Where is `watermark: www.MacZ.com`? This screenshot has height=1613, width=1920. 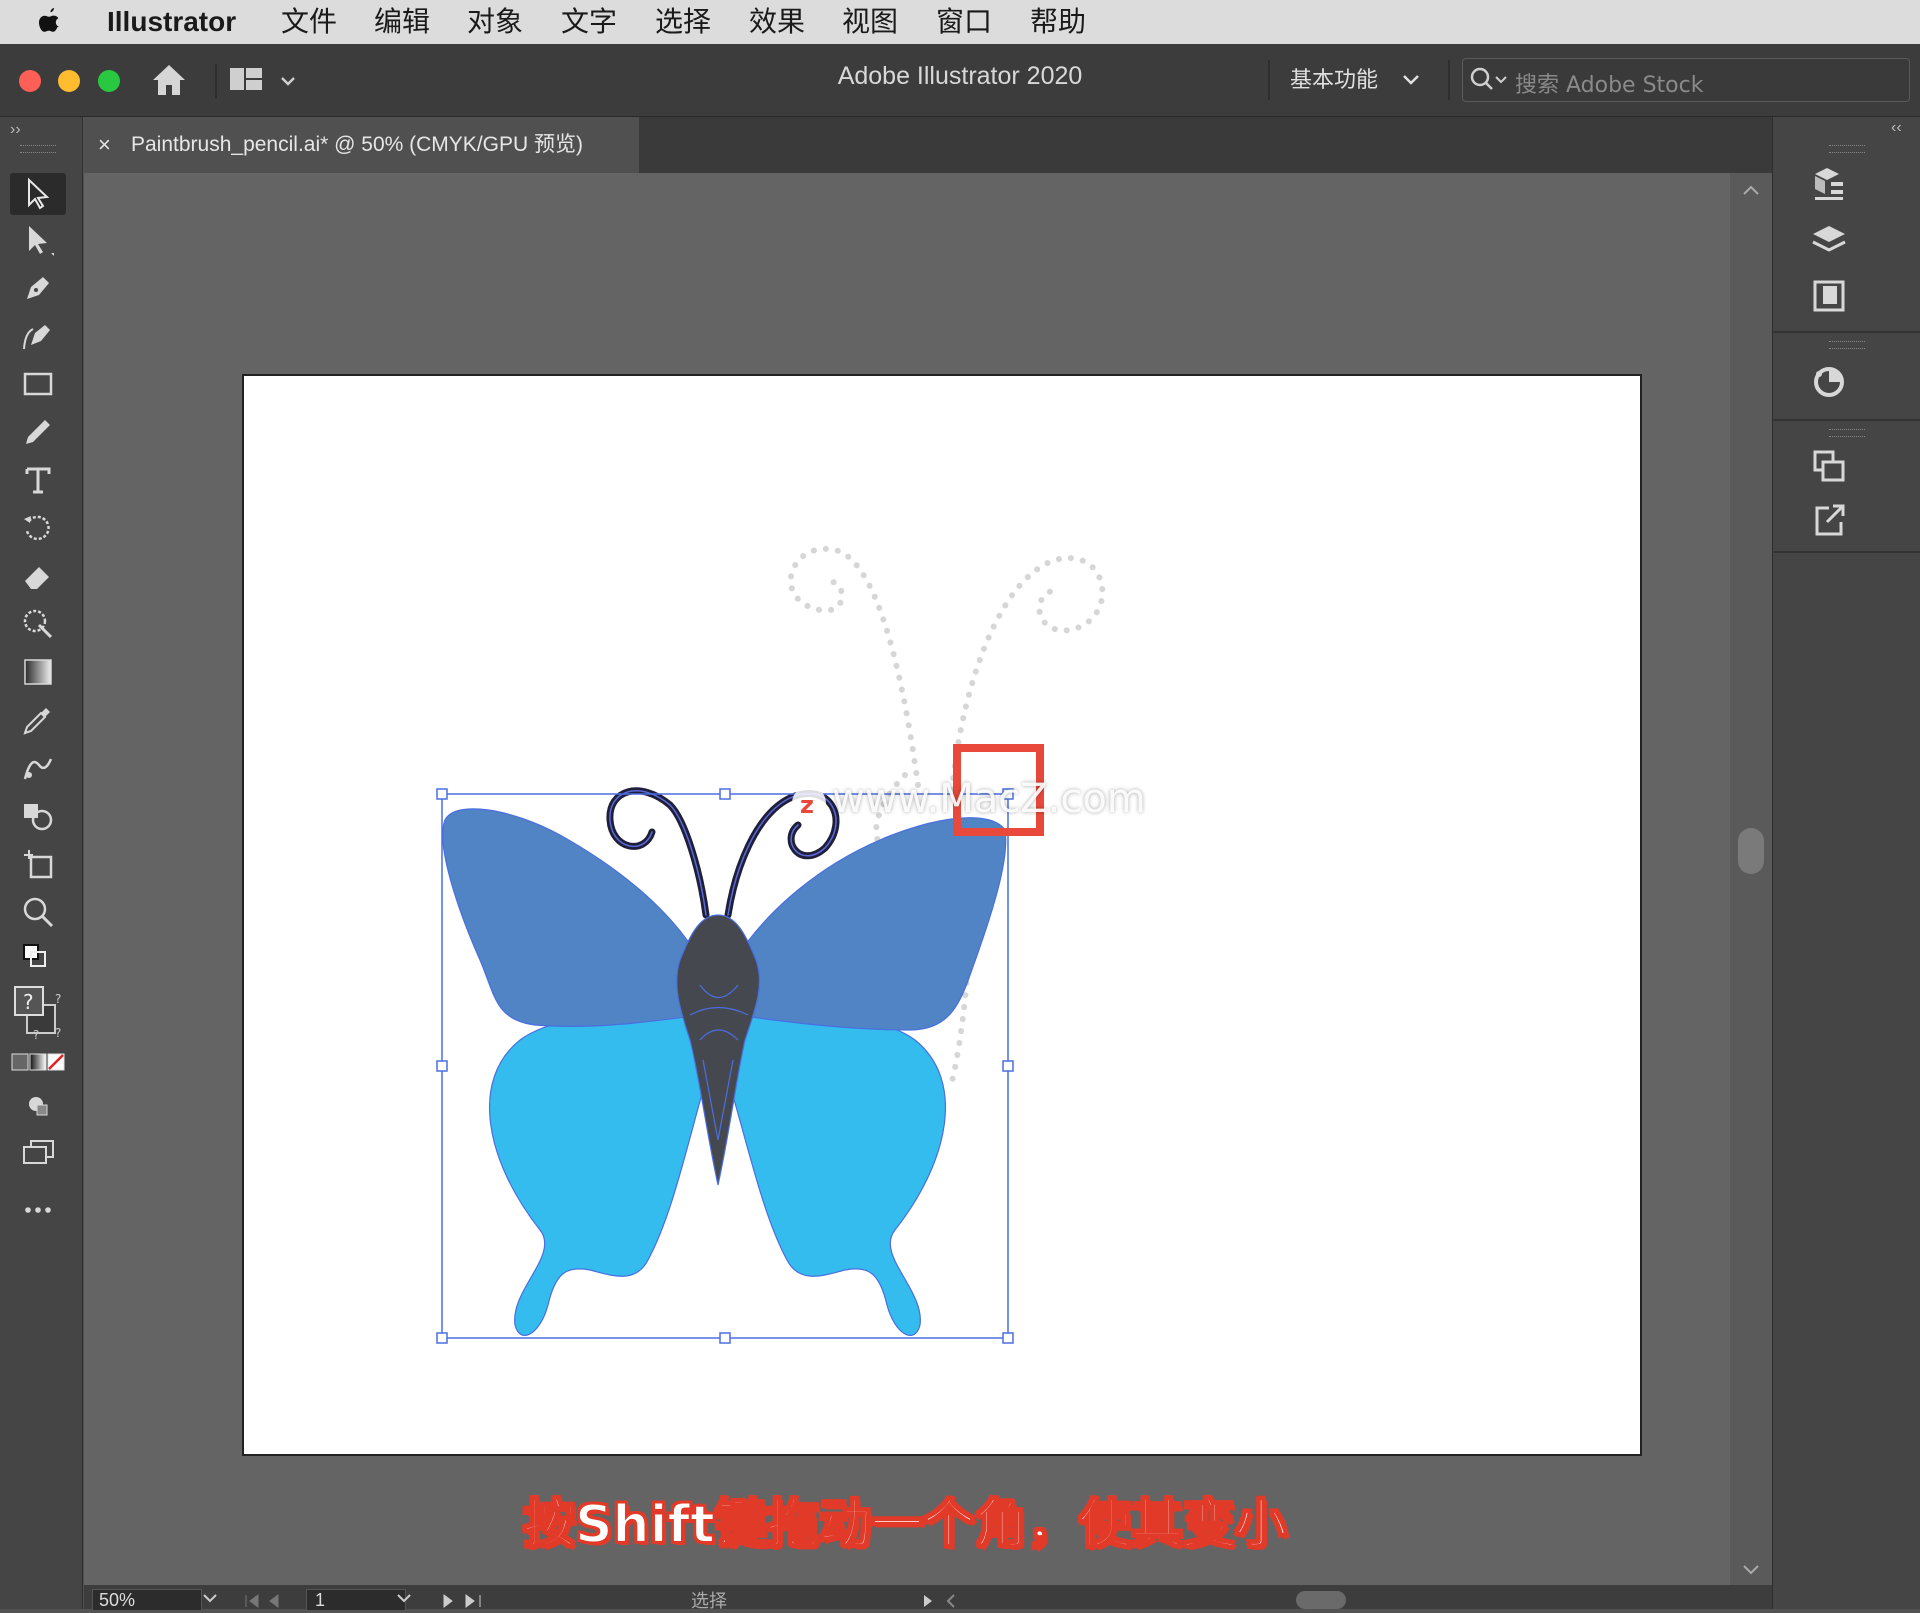 watermark: www.MacZ.com is located at coordinates (989, 799).